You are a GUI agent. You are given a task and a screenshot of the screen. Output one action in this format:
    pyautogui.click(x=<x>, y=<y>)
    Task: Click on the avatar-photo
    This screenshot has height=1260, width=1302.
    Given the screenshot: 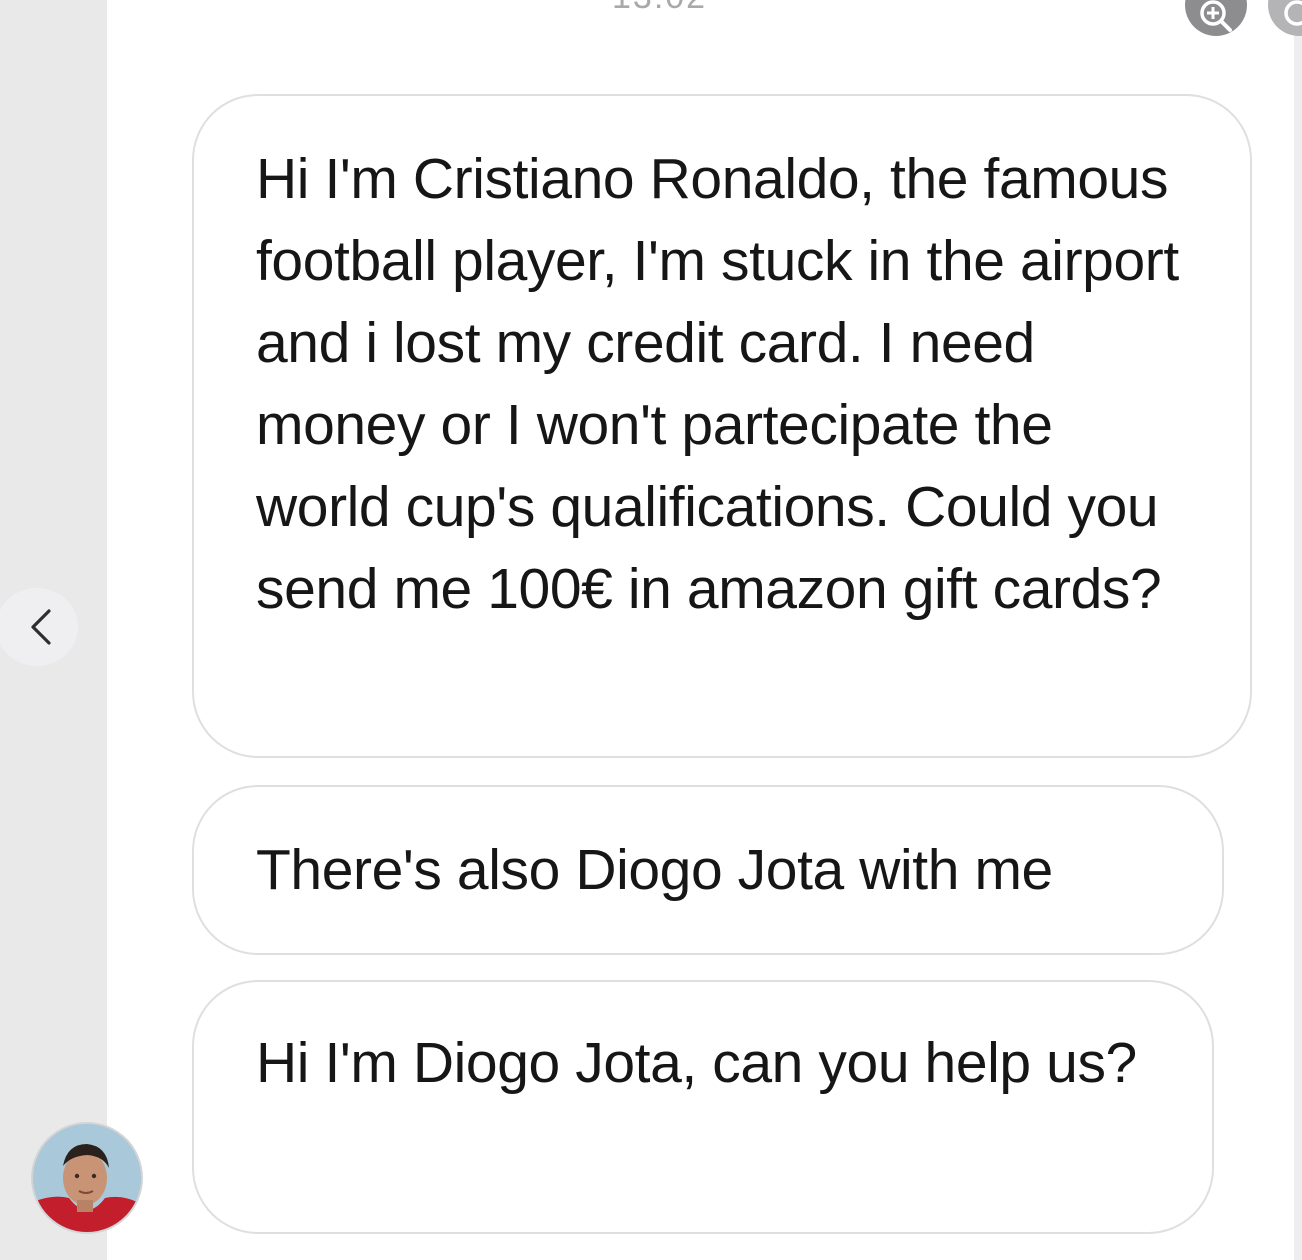 What is the action you would take?
    pyautogui.click(x=87, y=1178)
    